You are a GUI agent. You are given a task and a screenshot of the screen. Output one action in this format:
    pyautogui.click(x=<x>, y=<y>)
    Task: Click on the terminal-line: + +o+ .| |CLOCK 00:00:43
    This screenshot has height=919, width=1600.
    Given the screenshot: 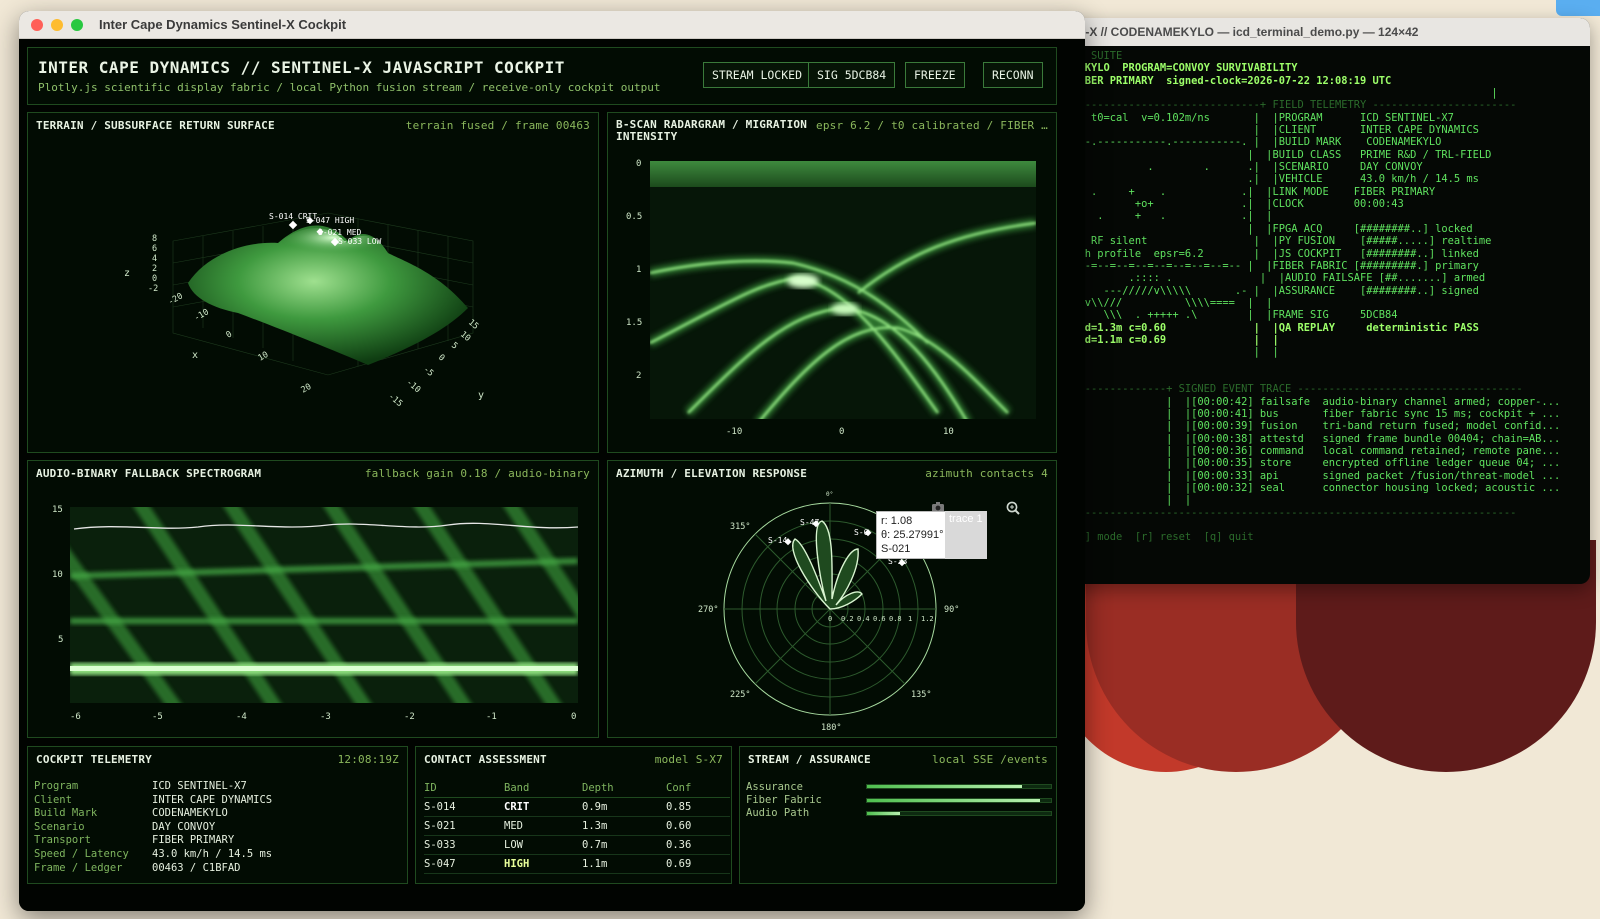 What is the action you would take?
    pyautogui.click(x=1235, y=204)
    